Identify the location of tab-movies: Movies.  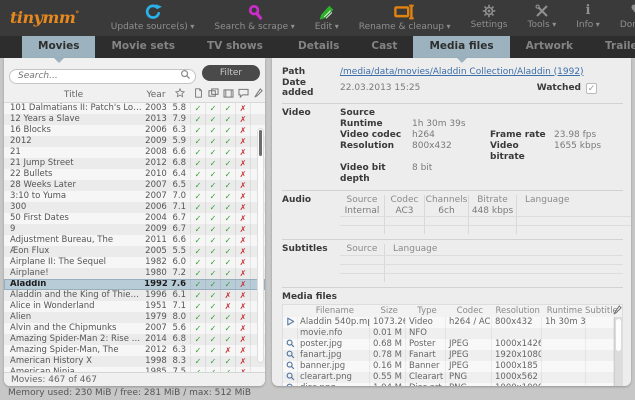
(59, 49).